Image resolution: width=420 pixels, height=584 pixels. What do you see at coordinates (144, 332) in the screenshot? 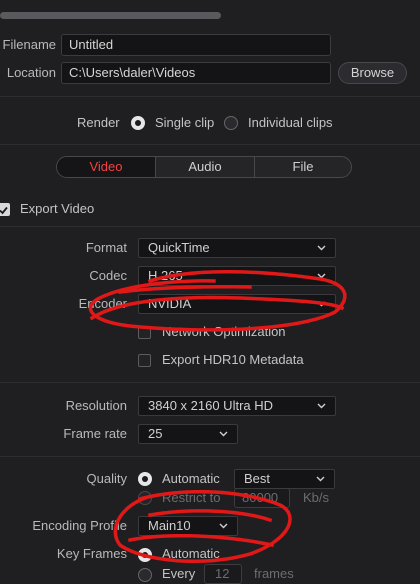
I see `network-optimization-checkbox` at bounding box center [144, 332].